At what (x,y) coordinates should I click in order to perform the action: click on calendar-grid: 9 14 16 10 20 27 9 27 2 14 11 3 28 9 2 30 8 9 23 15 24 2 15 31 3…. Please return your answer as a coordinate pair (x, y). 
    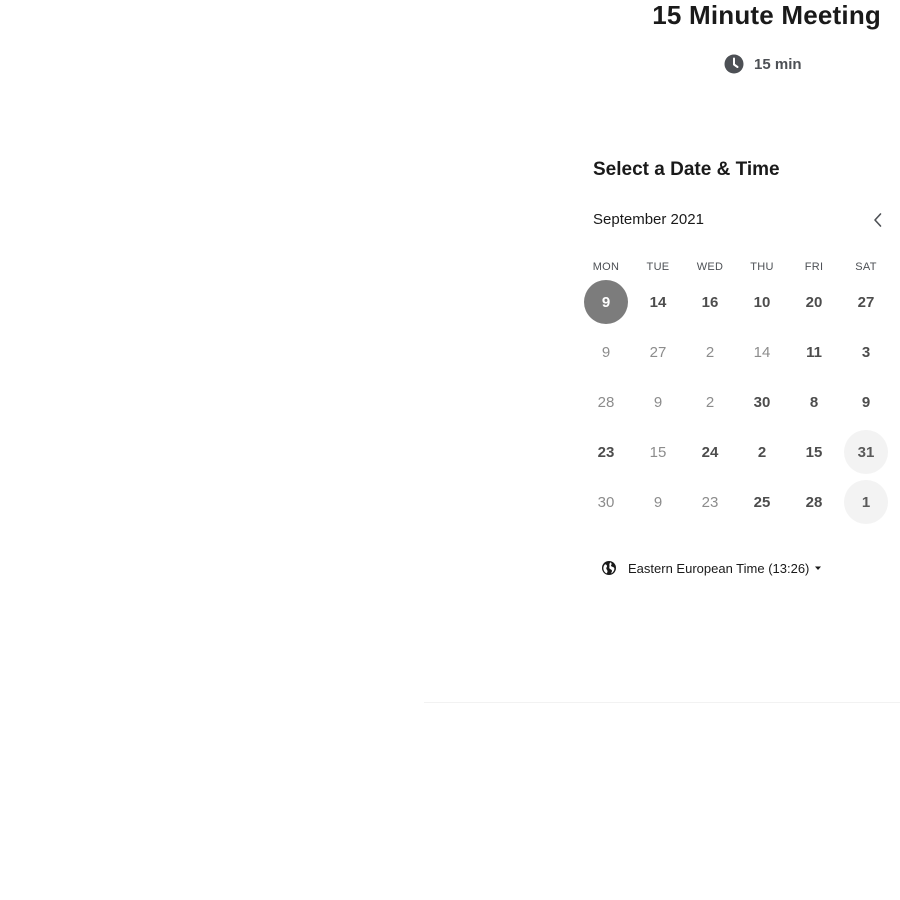
    Looking at the image, I should click on (736, 402).